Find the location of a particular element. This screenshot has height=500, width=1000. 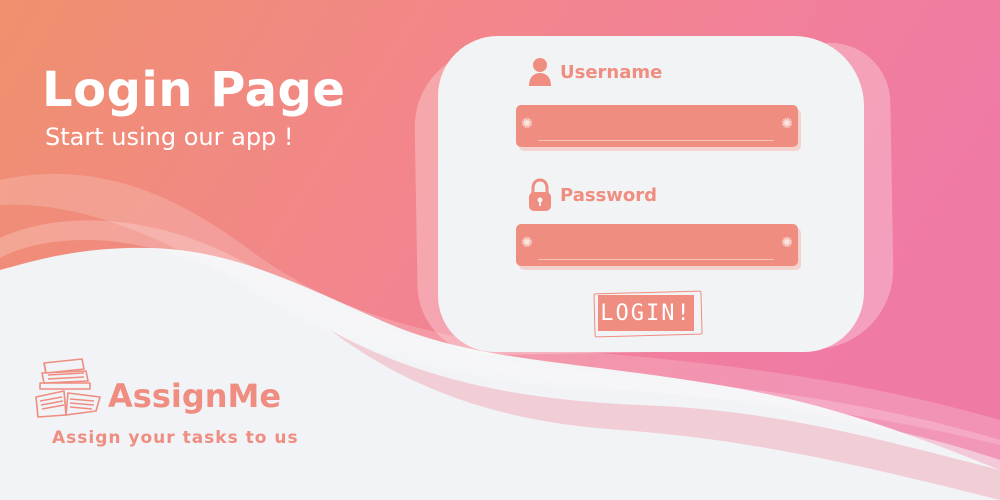

login-button-wrap: LOGIN! is located at coordinates (648, 314).